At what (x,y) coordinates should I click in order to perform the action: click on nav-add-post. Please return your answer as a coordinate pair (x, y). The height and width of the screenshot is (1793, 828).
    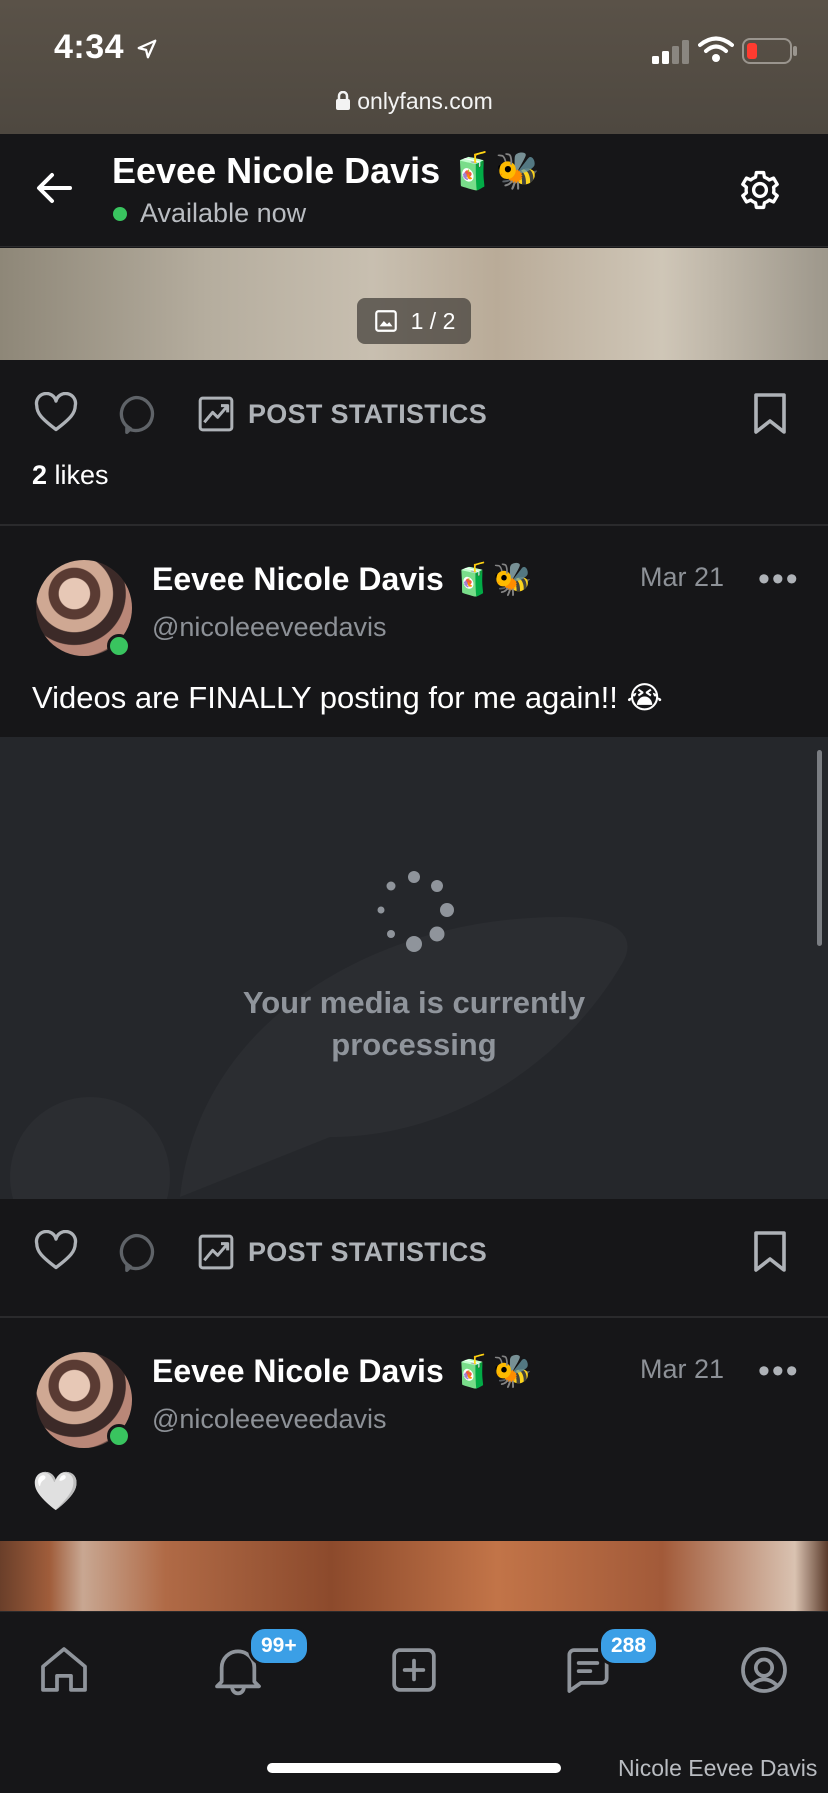
    Looking at the image, I should click on (414, 1670).